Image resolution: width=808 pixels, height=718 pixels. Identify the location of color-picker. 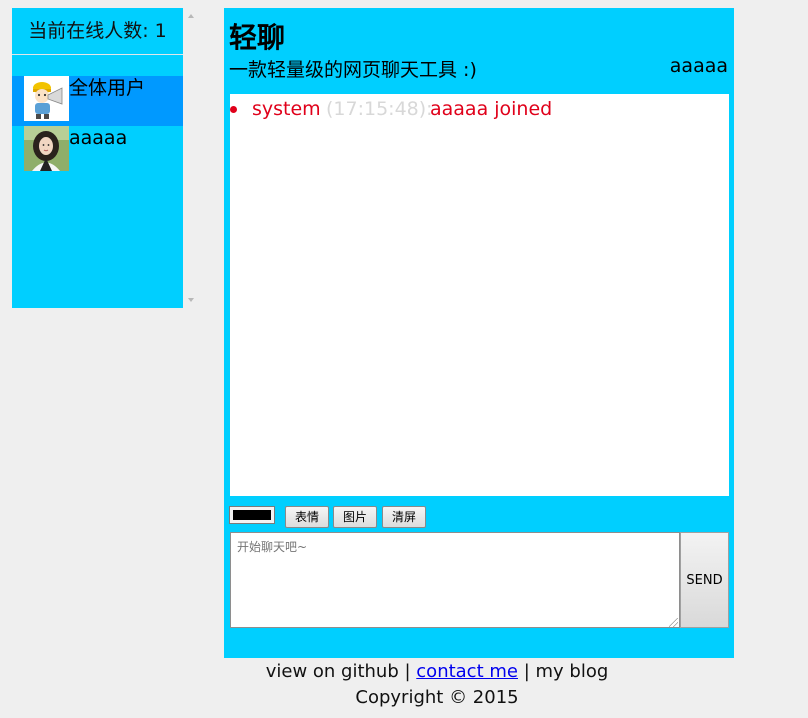
(252, 515).